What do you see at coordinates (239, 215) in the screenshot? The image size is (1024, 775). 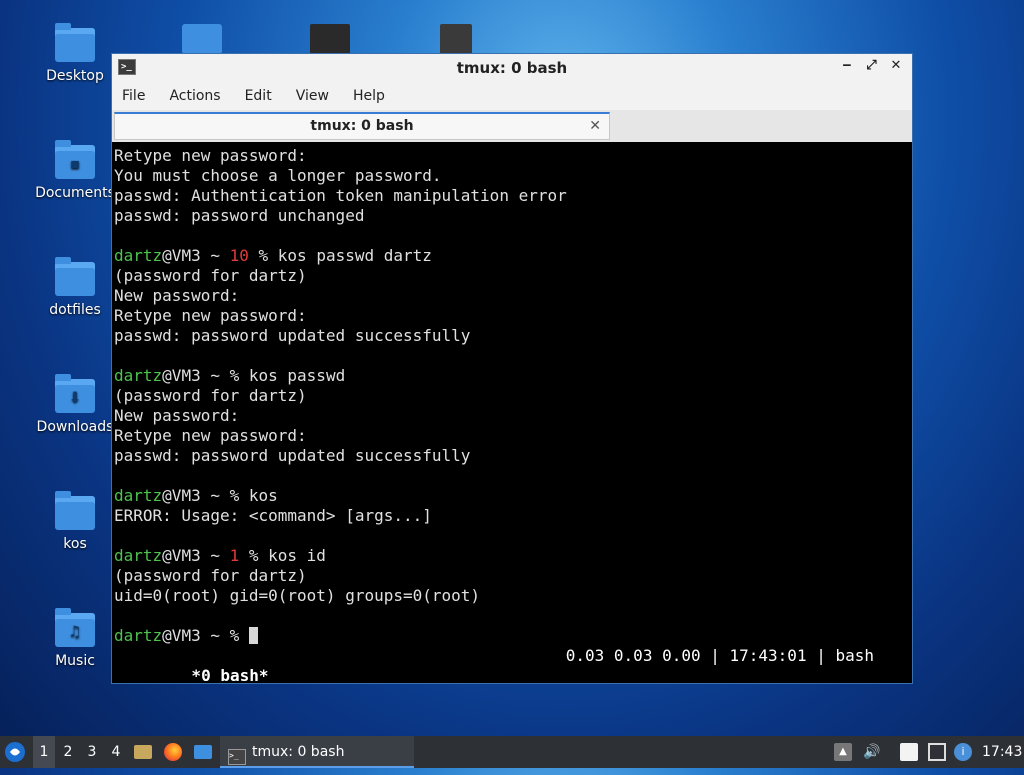 I see `terminal-line: passwd: password unchanged` at bounding box center [239, 215].